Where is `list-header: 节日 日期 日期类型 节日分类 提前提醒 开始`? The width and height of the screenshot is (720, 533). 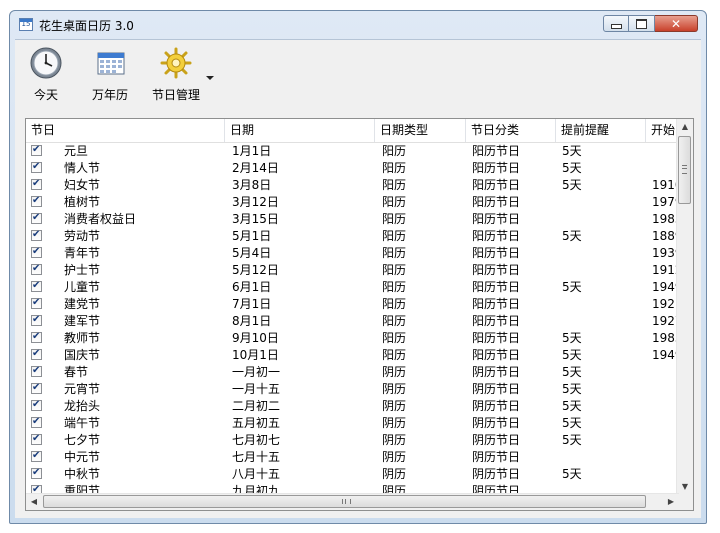 list-header: 节日 日期 日期类型 节日分类 提前提醒 开始 is located at coordinates (352, 131).